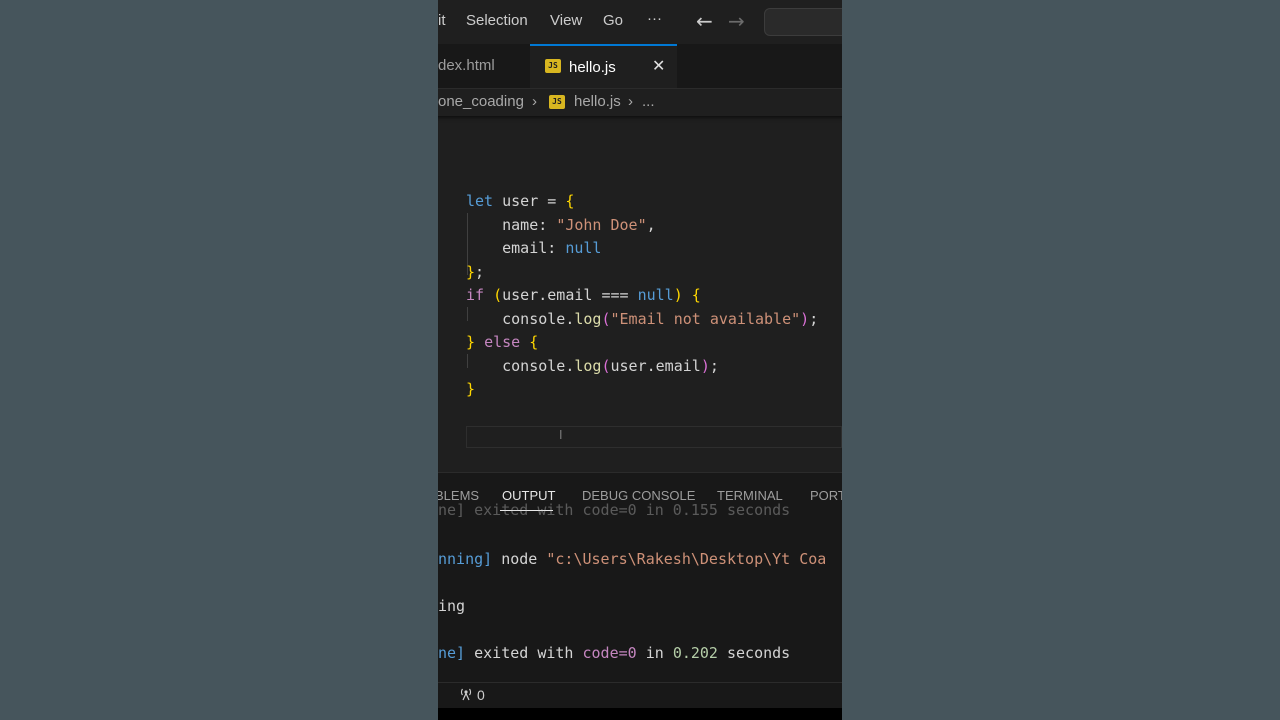  Describe the element at coordinates (566, 20) in the screenshot. I see `menu-view: View` at that location.